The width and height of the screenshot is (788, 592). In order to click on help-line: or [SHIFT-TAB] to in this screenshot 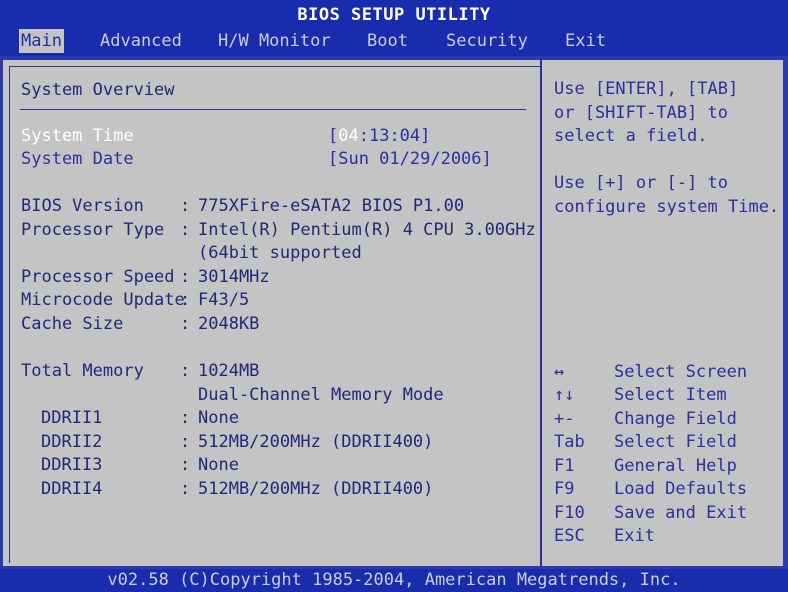, I will do `click(641, 113)`.